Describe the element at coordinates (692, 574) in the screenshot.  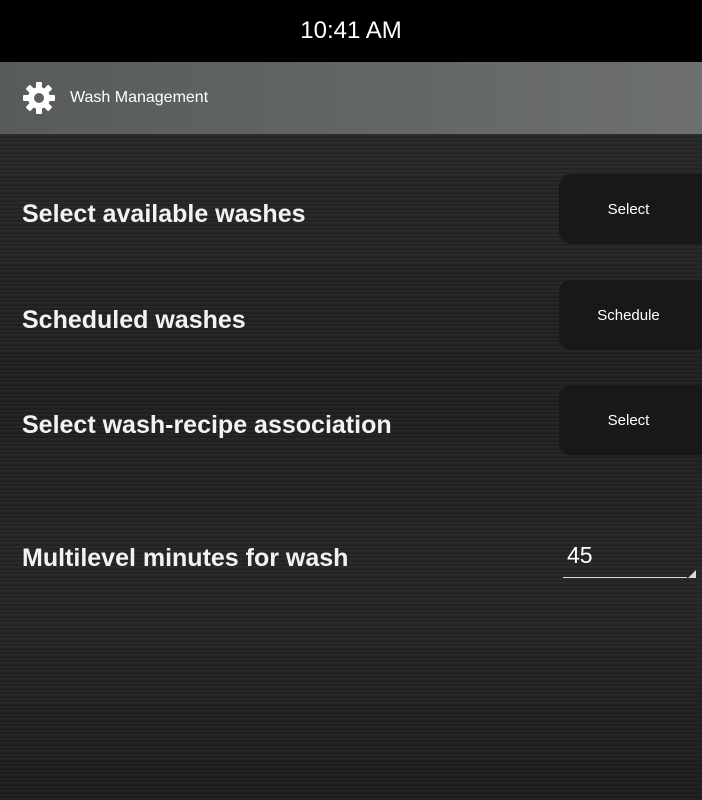
I see `resize-corner-icon` at that location.